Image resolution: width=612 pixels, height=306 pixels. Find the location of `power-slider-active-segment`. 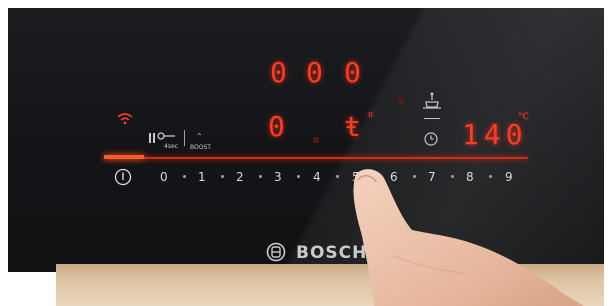

power-slider-active-segment is located at coordinates (124, 157).